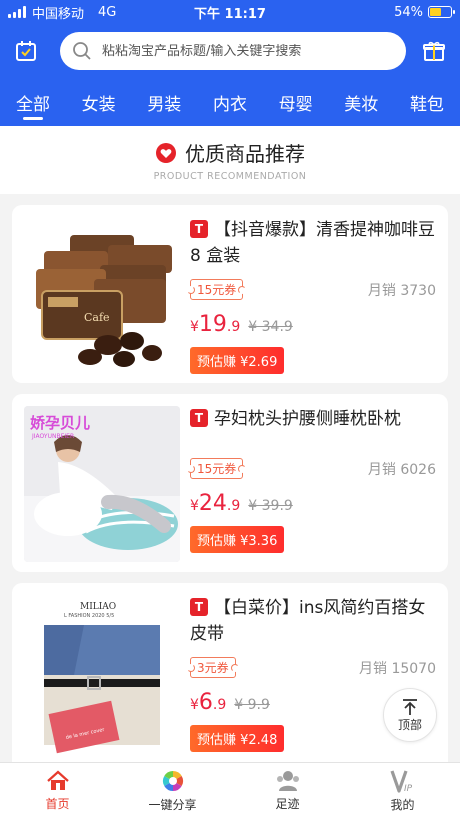  Describe the element at coordinates (270, 327) in the screenshot. I see `original-price: ¥ 34.9` at that location.